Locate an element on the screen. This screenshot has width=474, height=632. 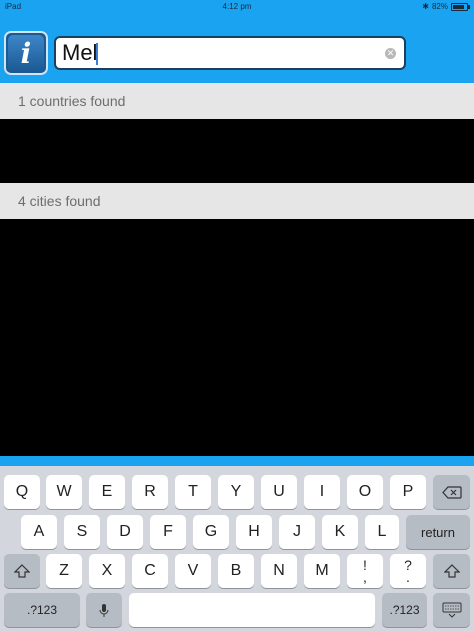
battery-percent: 82% is located at coordinates (439, 6).